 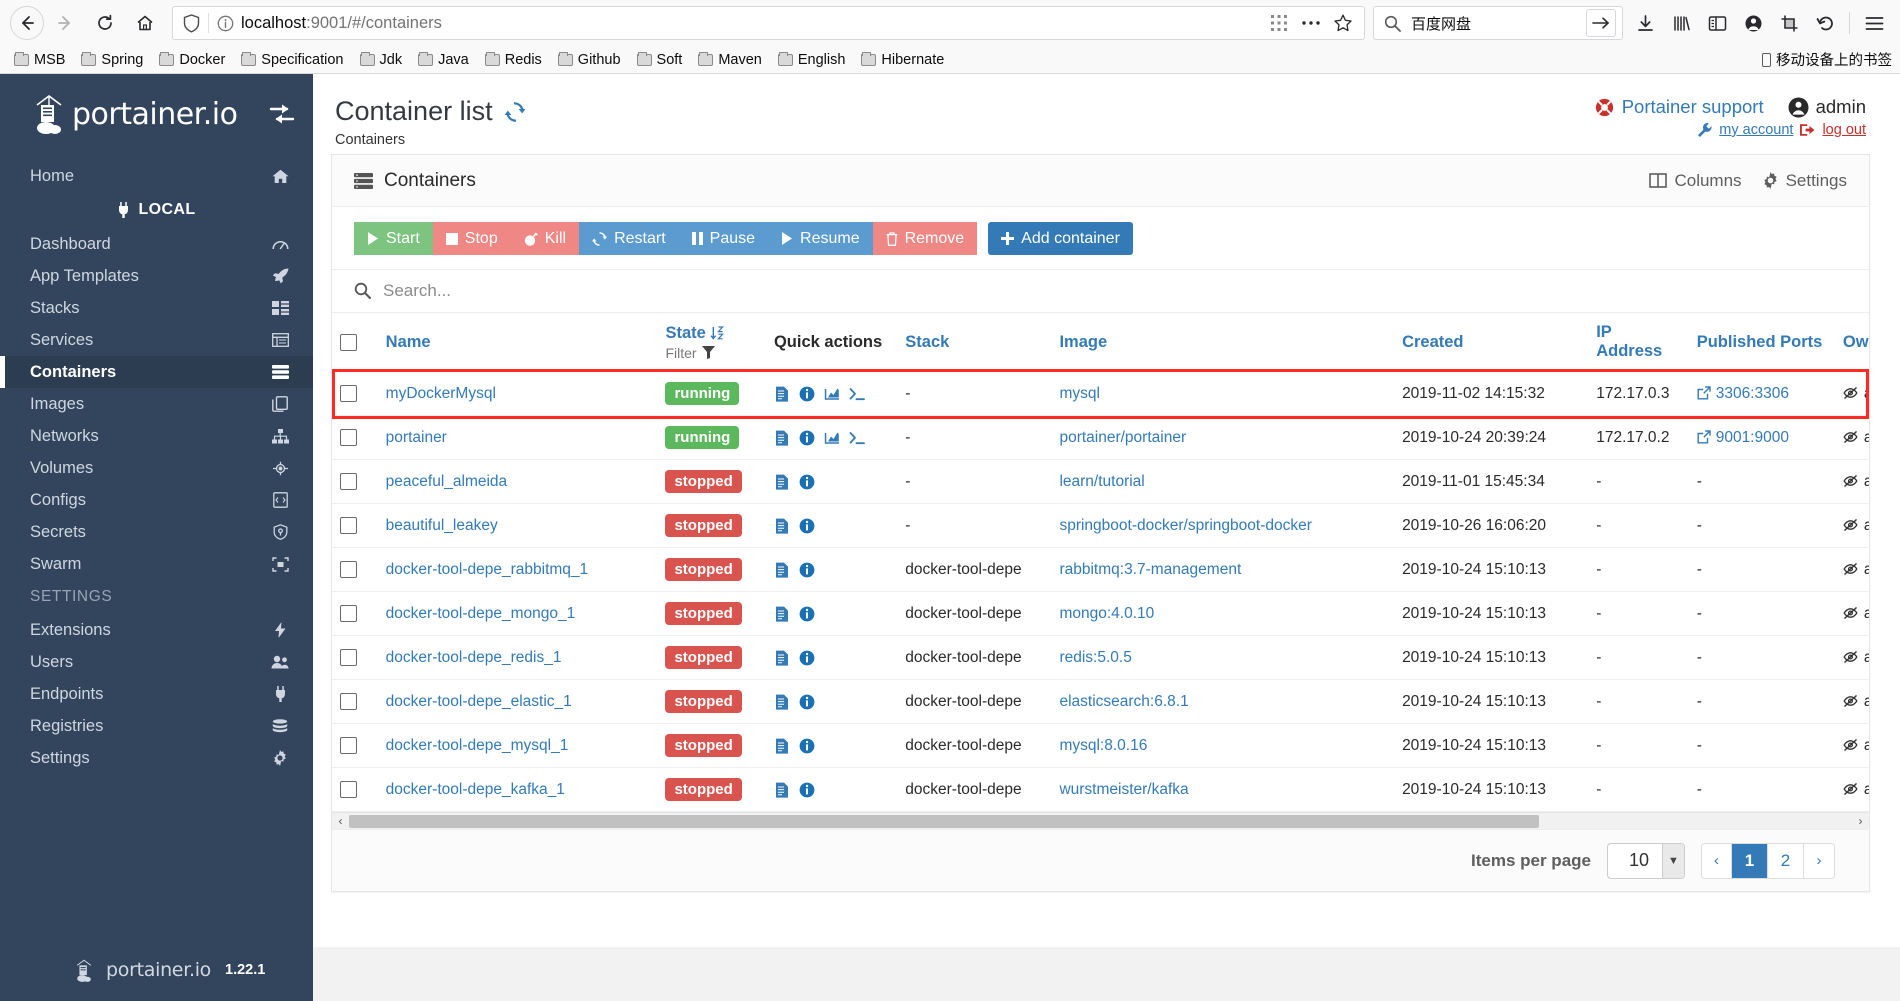 What do you see at coordinates (768, 23) in the screenshot?
I see `address-bar: localhost:9001/#/containers` at bounding box center [768, 23].